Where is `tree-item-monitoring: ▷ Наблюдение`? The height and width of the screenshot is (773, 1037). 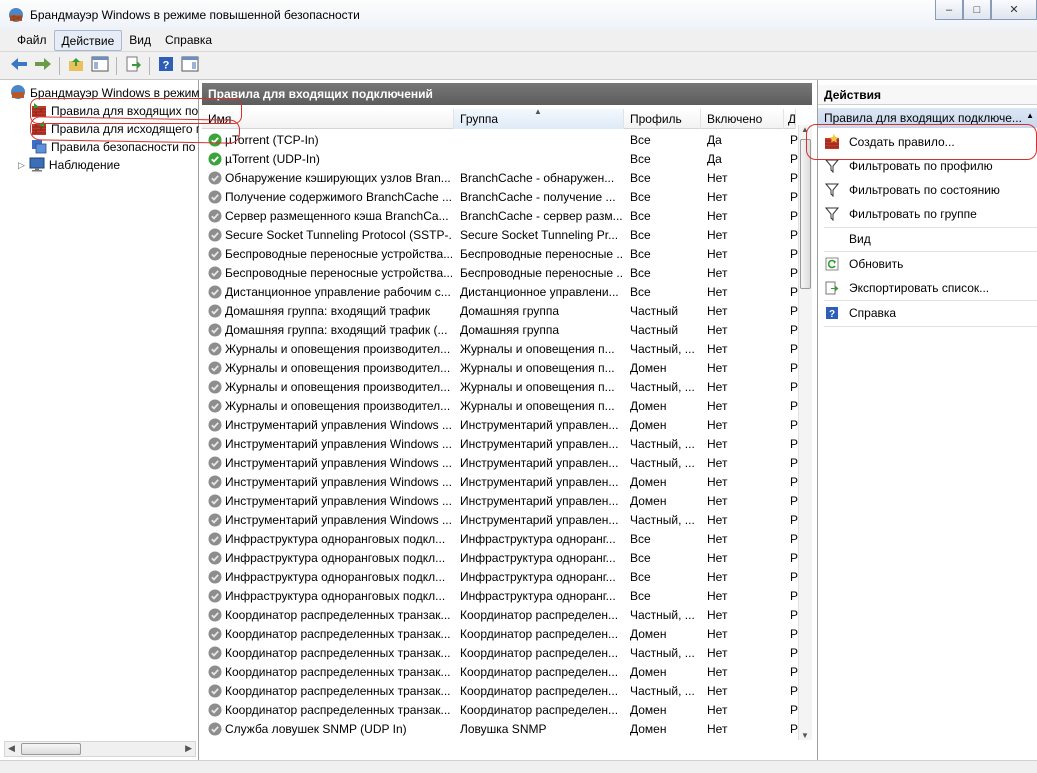 tree-item-monitoring: ▷ Наблюдение is located at coordinates (69, 165).